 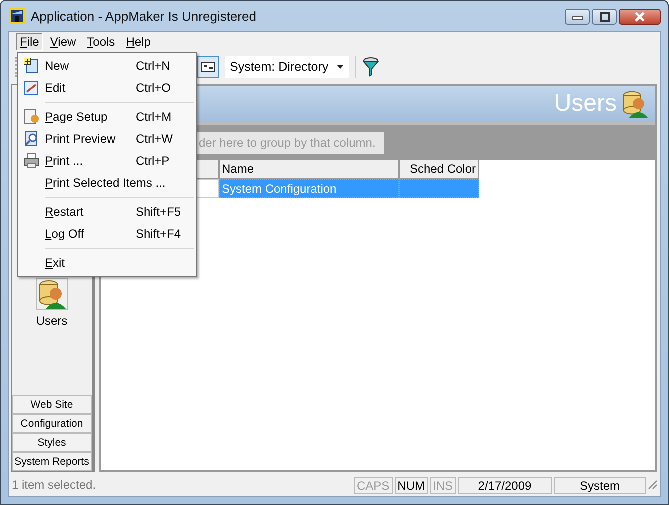 What do you see at coordinates (107, 234) in the screenshot?
I see `menu-entry: Log Off Shift+F4` at bounding box center [107, 234].